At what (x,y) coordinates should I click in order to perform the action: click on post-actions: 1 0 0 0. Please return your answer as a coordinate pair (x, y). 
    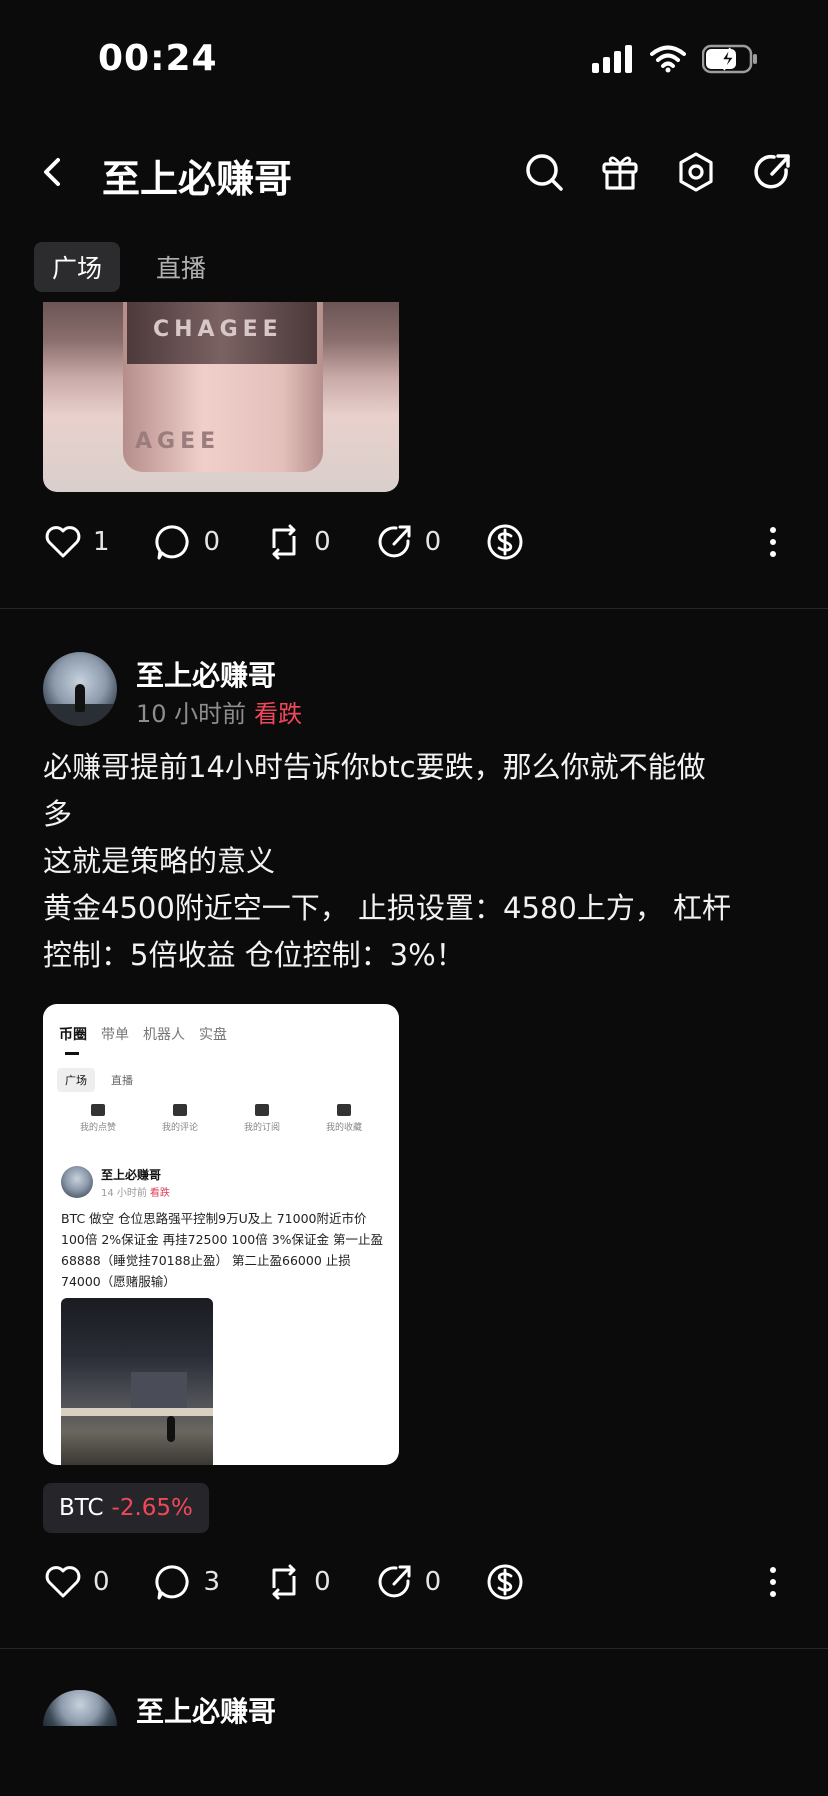
    Looking at the image, I should click on (418, 542).